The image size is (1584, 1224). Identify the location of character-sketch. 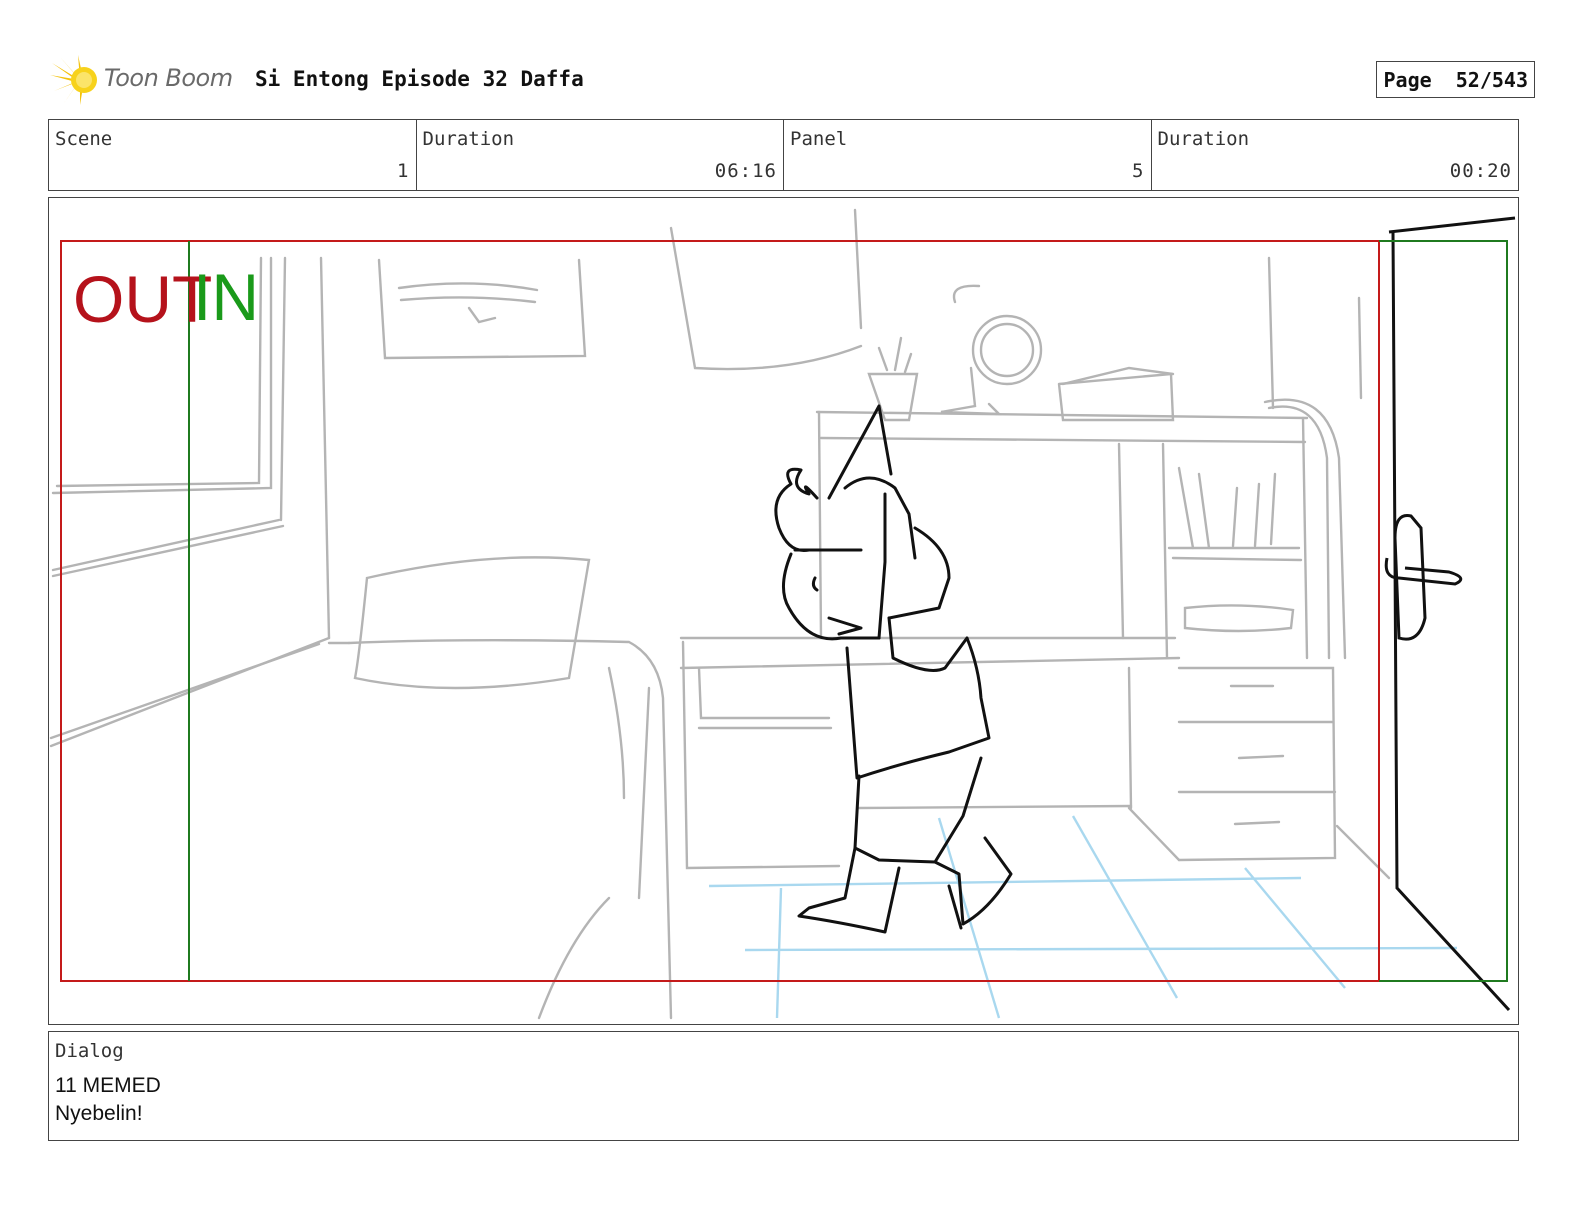
(893, 669).